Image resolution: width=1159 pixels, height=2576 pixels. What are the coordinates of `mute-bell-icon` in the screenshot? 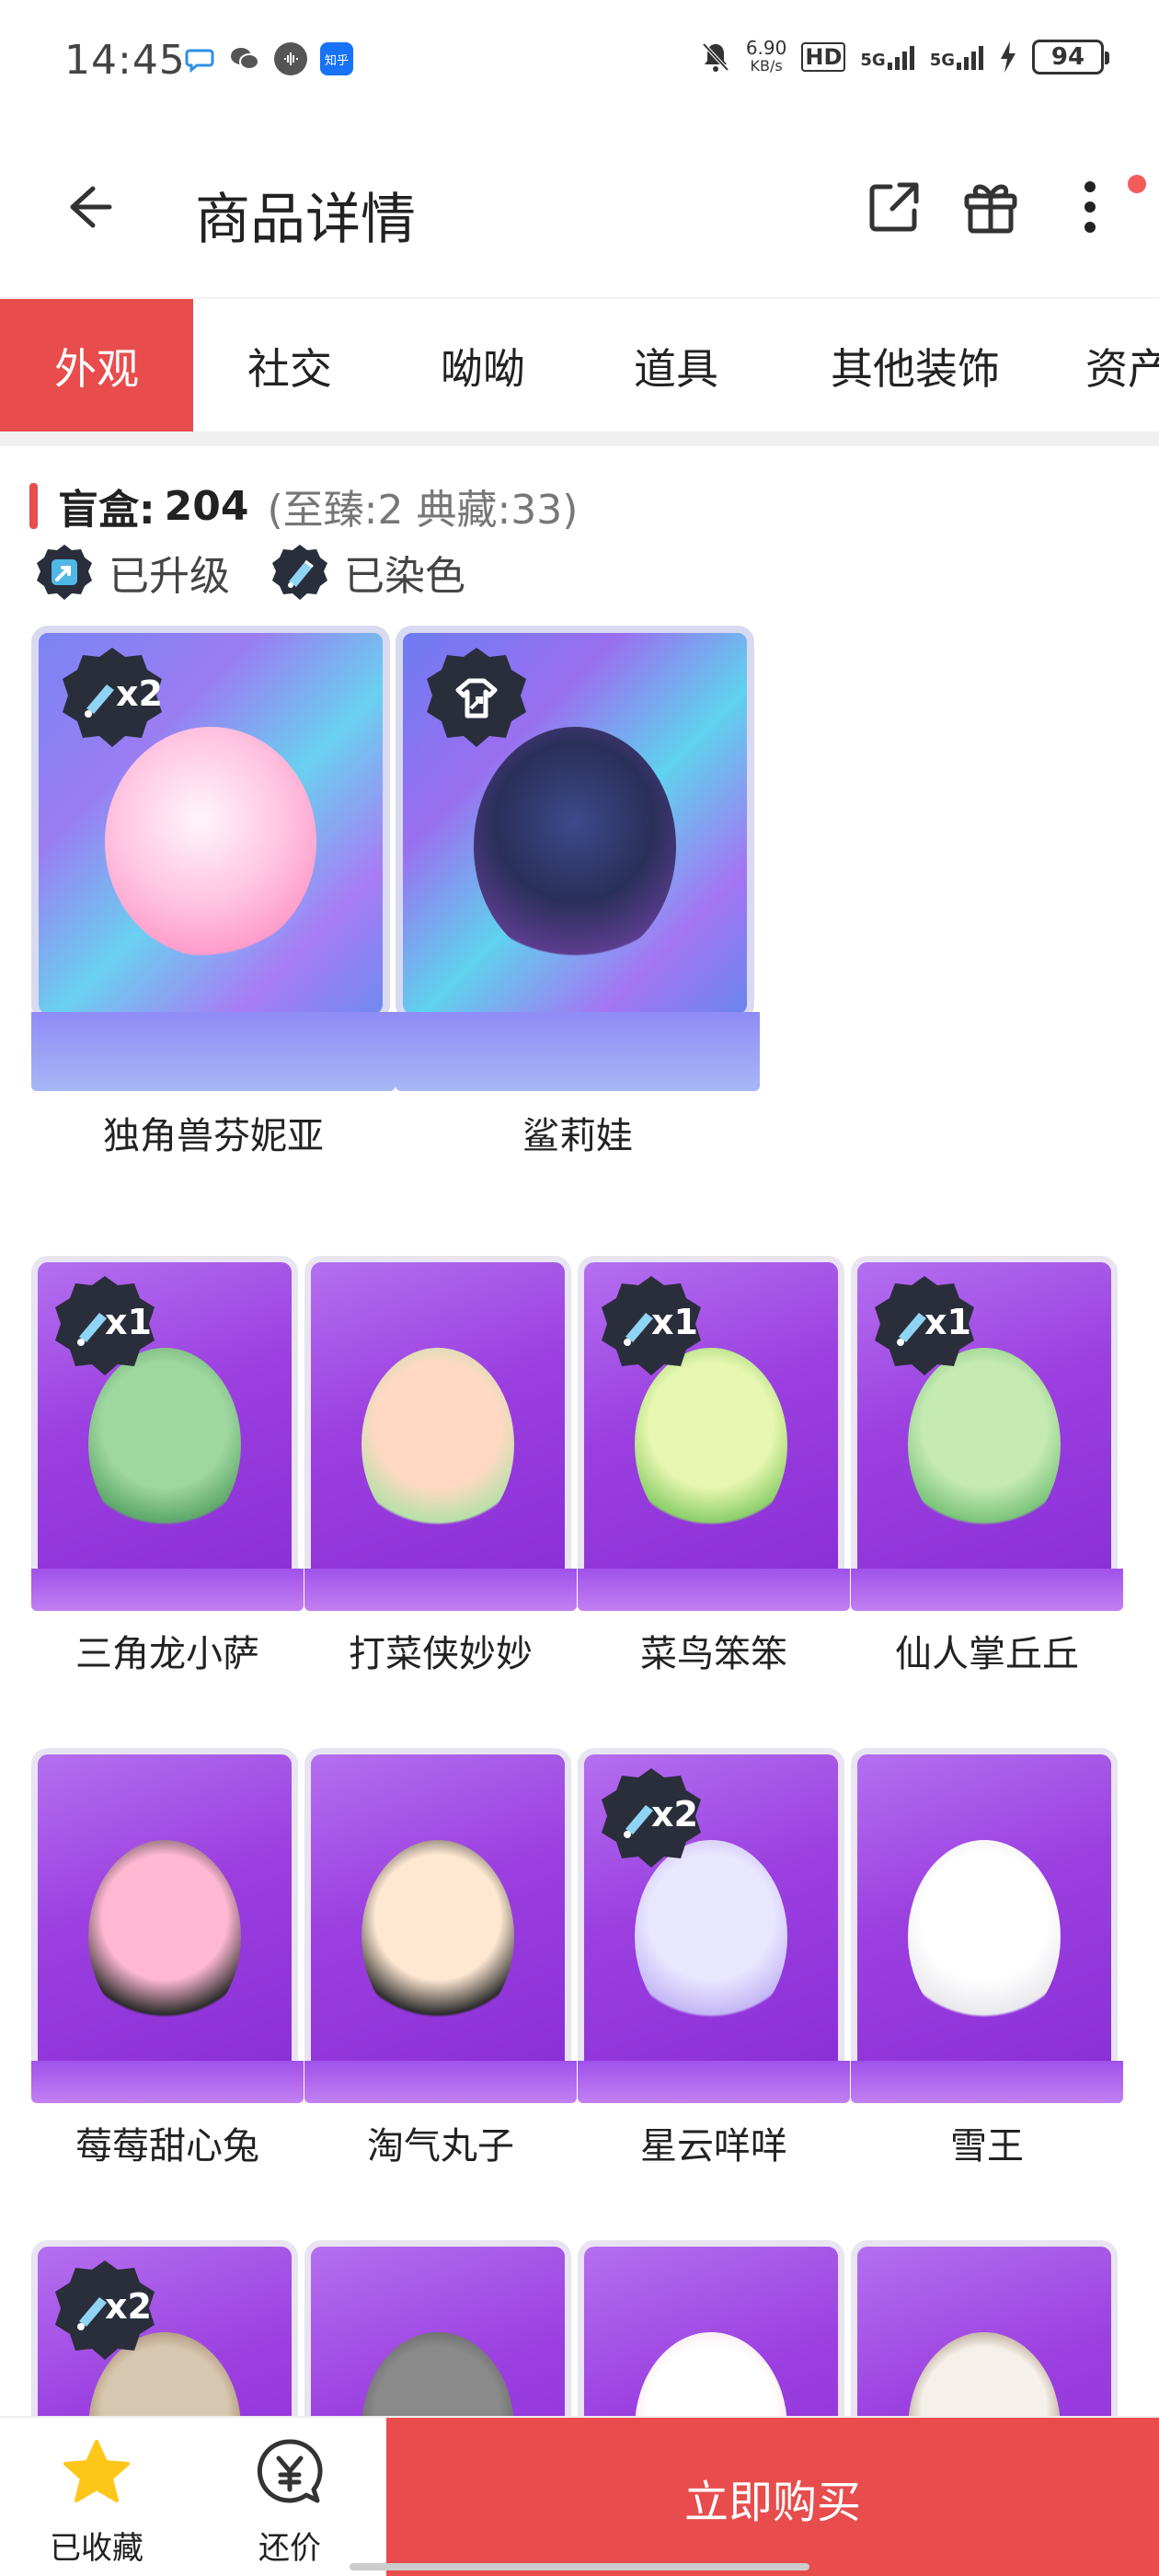 It's located at (715, 57).